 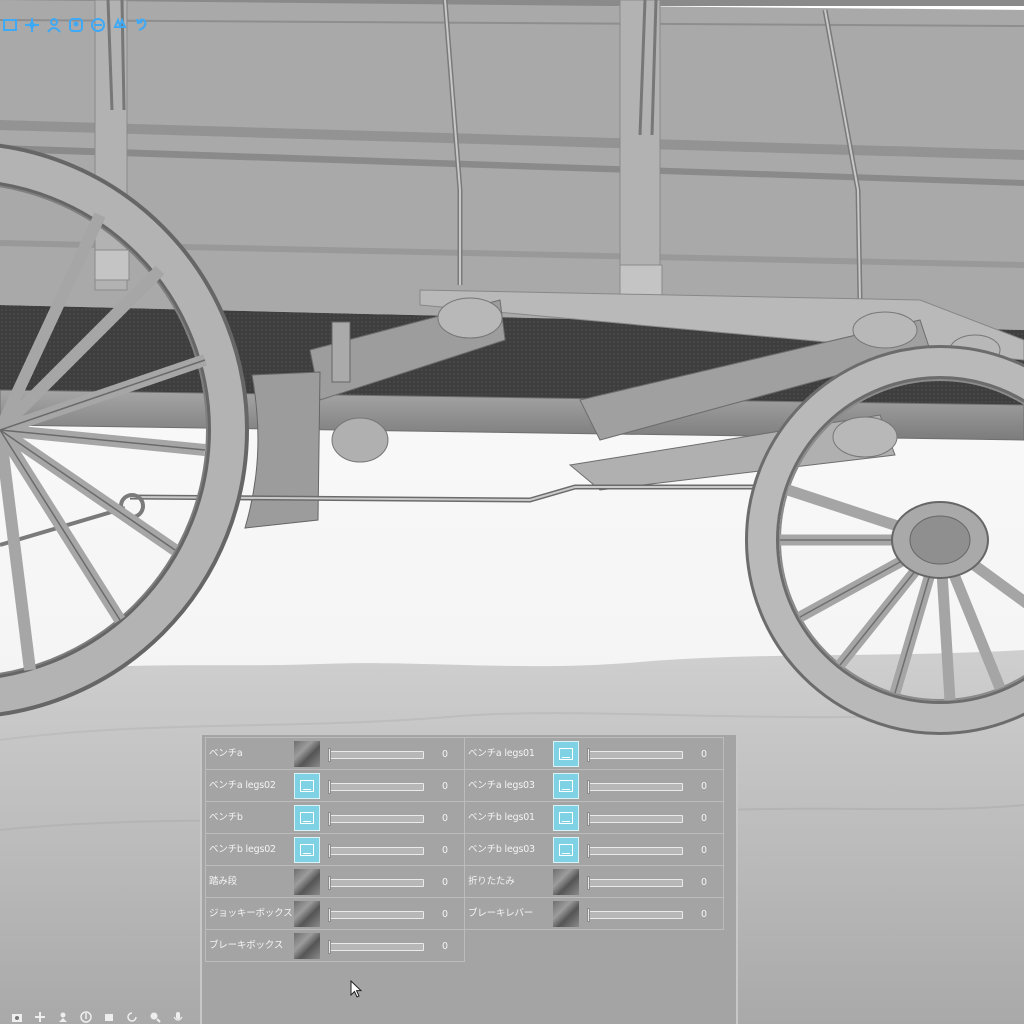 I want to click on pan-icon, so click(x=40, y=1017).